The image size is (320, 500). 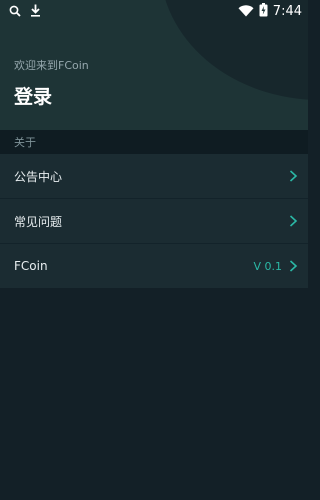 I want to click on download-icon, so click(x=35, y=11).